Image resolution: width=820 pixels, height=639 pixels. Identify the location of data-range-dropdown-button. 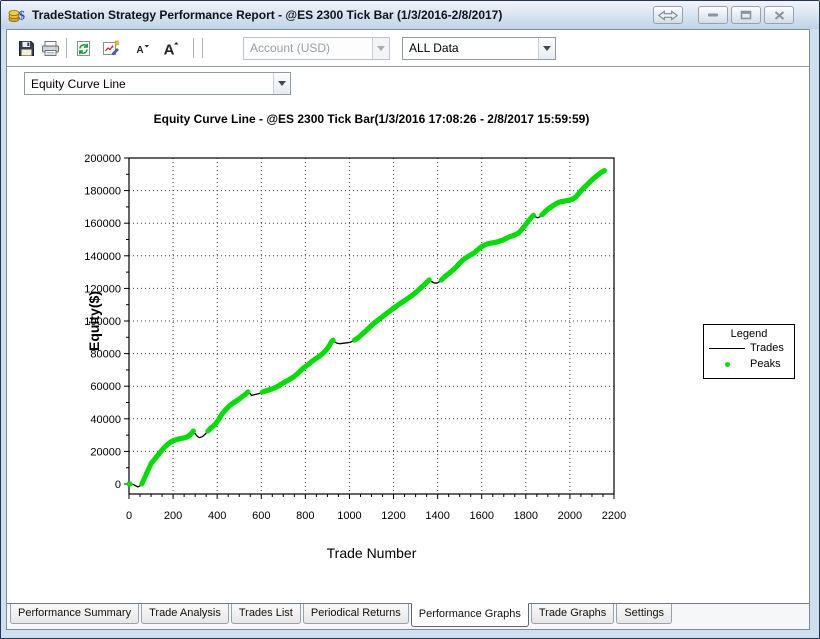
(546, 48).